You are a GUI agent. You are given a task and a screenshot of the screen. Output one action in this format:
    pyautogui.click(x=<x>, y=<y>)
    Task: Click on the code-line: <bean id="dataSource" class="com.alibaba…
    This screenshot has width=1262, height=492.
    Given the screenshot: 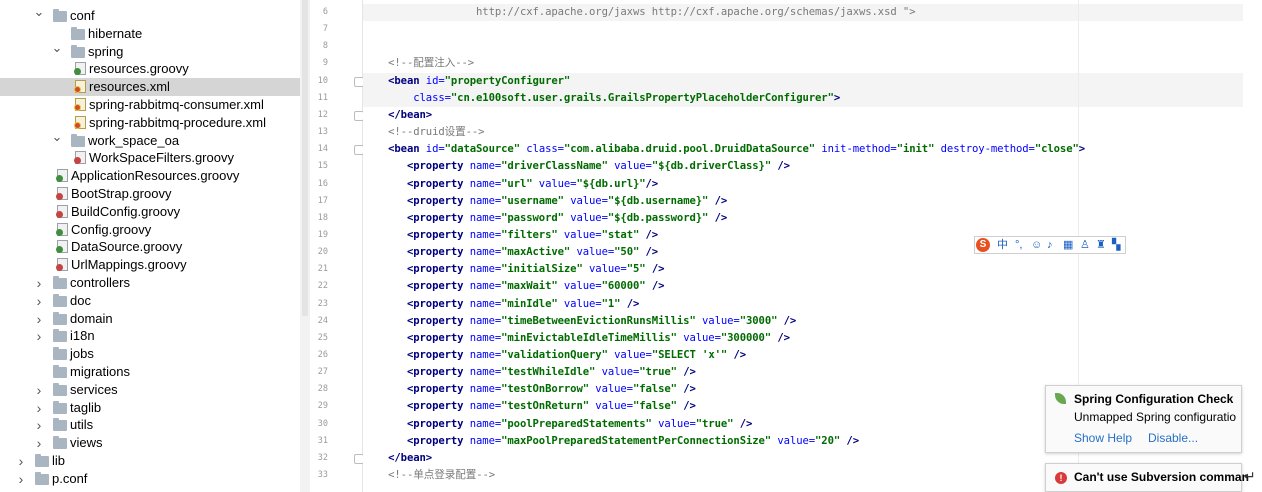 What is the action you would take?
    pyautogui.click(x=803, y=149)
    